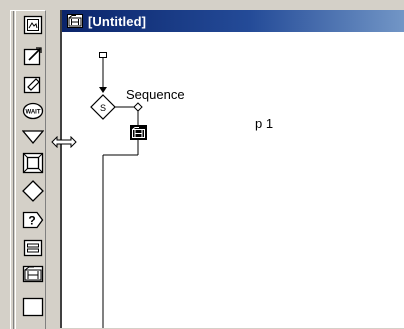 This screenshot has height=329, width=404. I want to click on more-tools-icon-button, so click(33, 306).